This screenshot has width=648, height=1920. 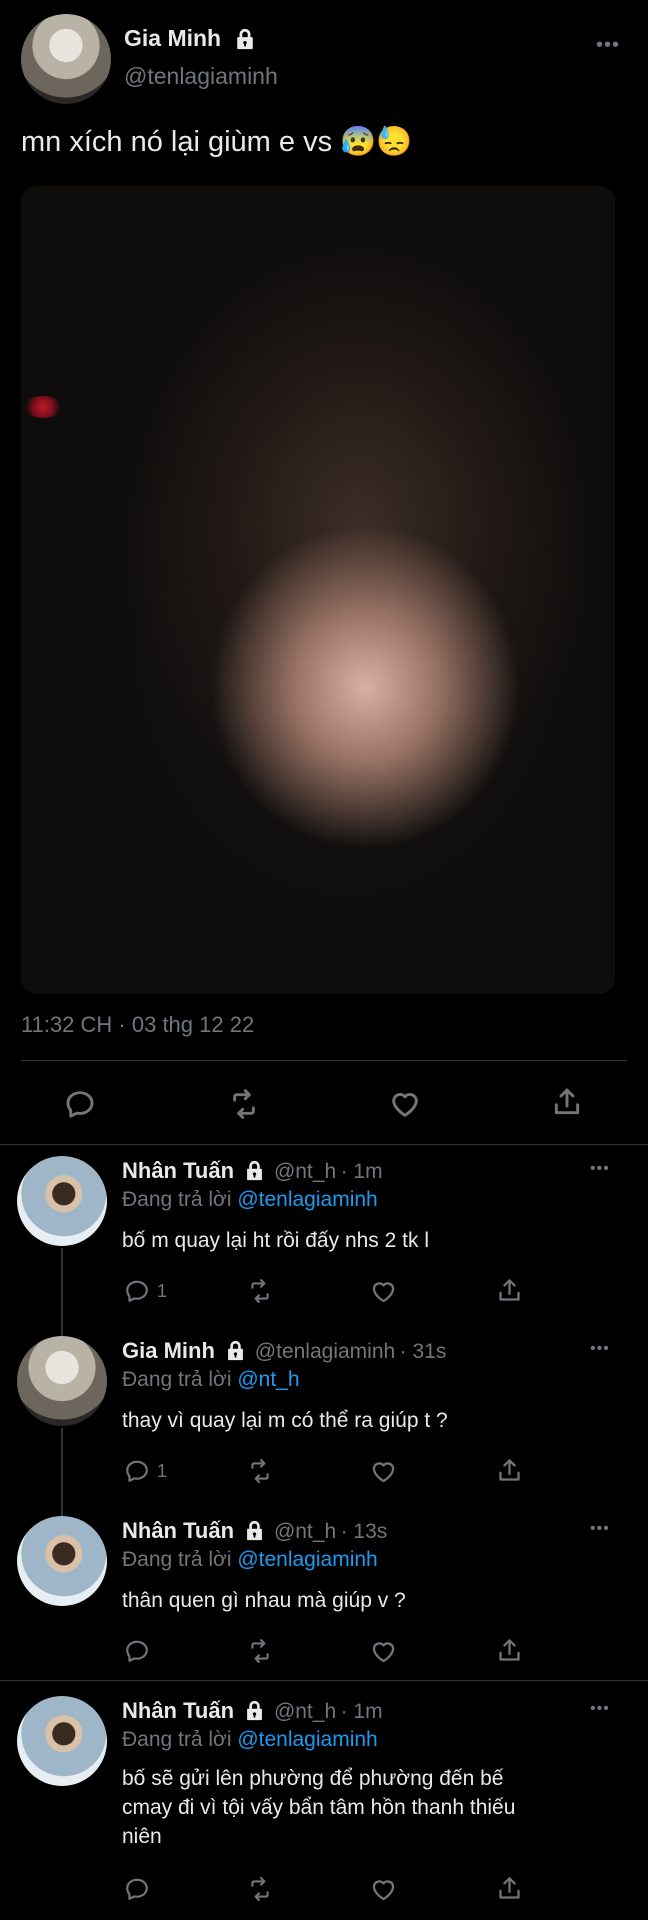 What do you see at coordinates (264, 1600) in the screenshot?
I see `reply-text: thân quen gì nhau mà giúp v ?` at bounding box center [264, 1600].